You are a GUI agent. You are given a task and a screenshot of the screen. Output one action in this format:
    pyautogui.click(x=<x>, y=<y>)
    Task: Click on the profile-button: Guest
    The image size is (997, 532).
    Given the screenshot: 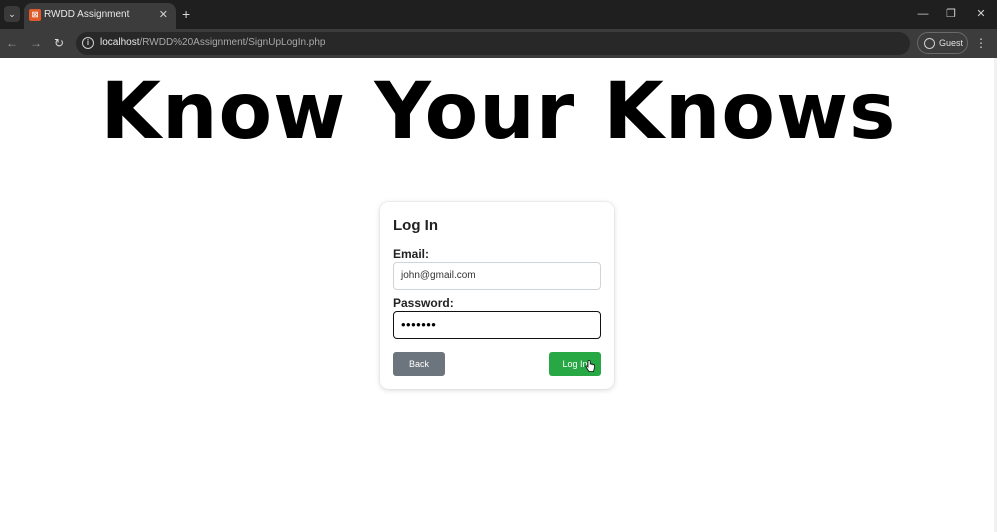 What is the action you would take?
    pyautogui.click(x=942, y=43)
    